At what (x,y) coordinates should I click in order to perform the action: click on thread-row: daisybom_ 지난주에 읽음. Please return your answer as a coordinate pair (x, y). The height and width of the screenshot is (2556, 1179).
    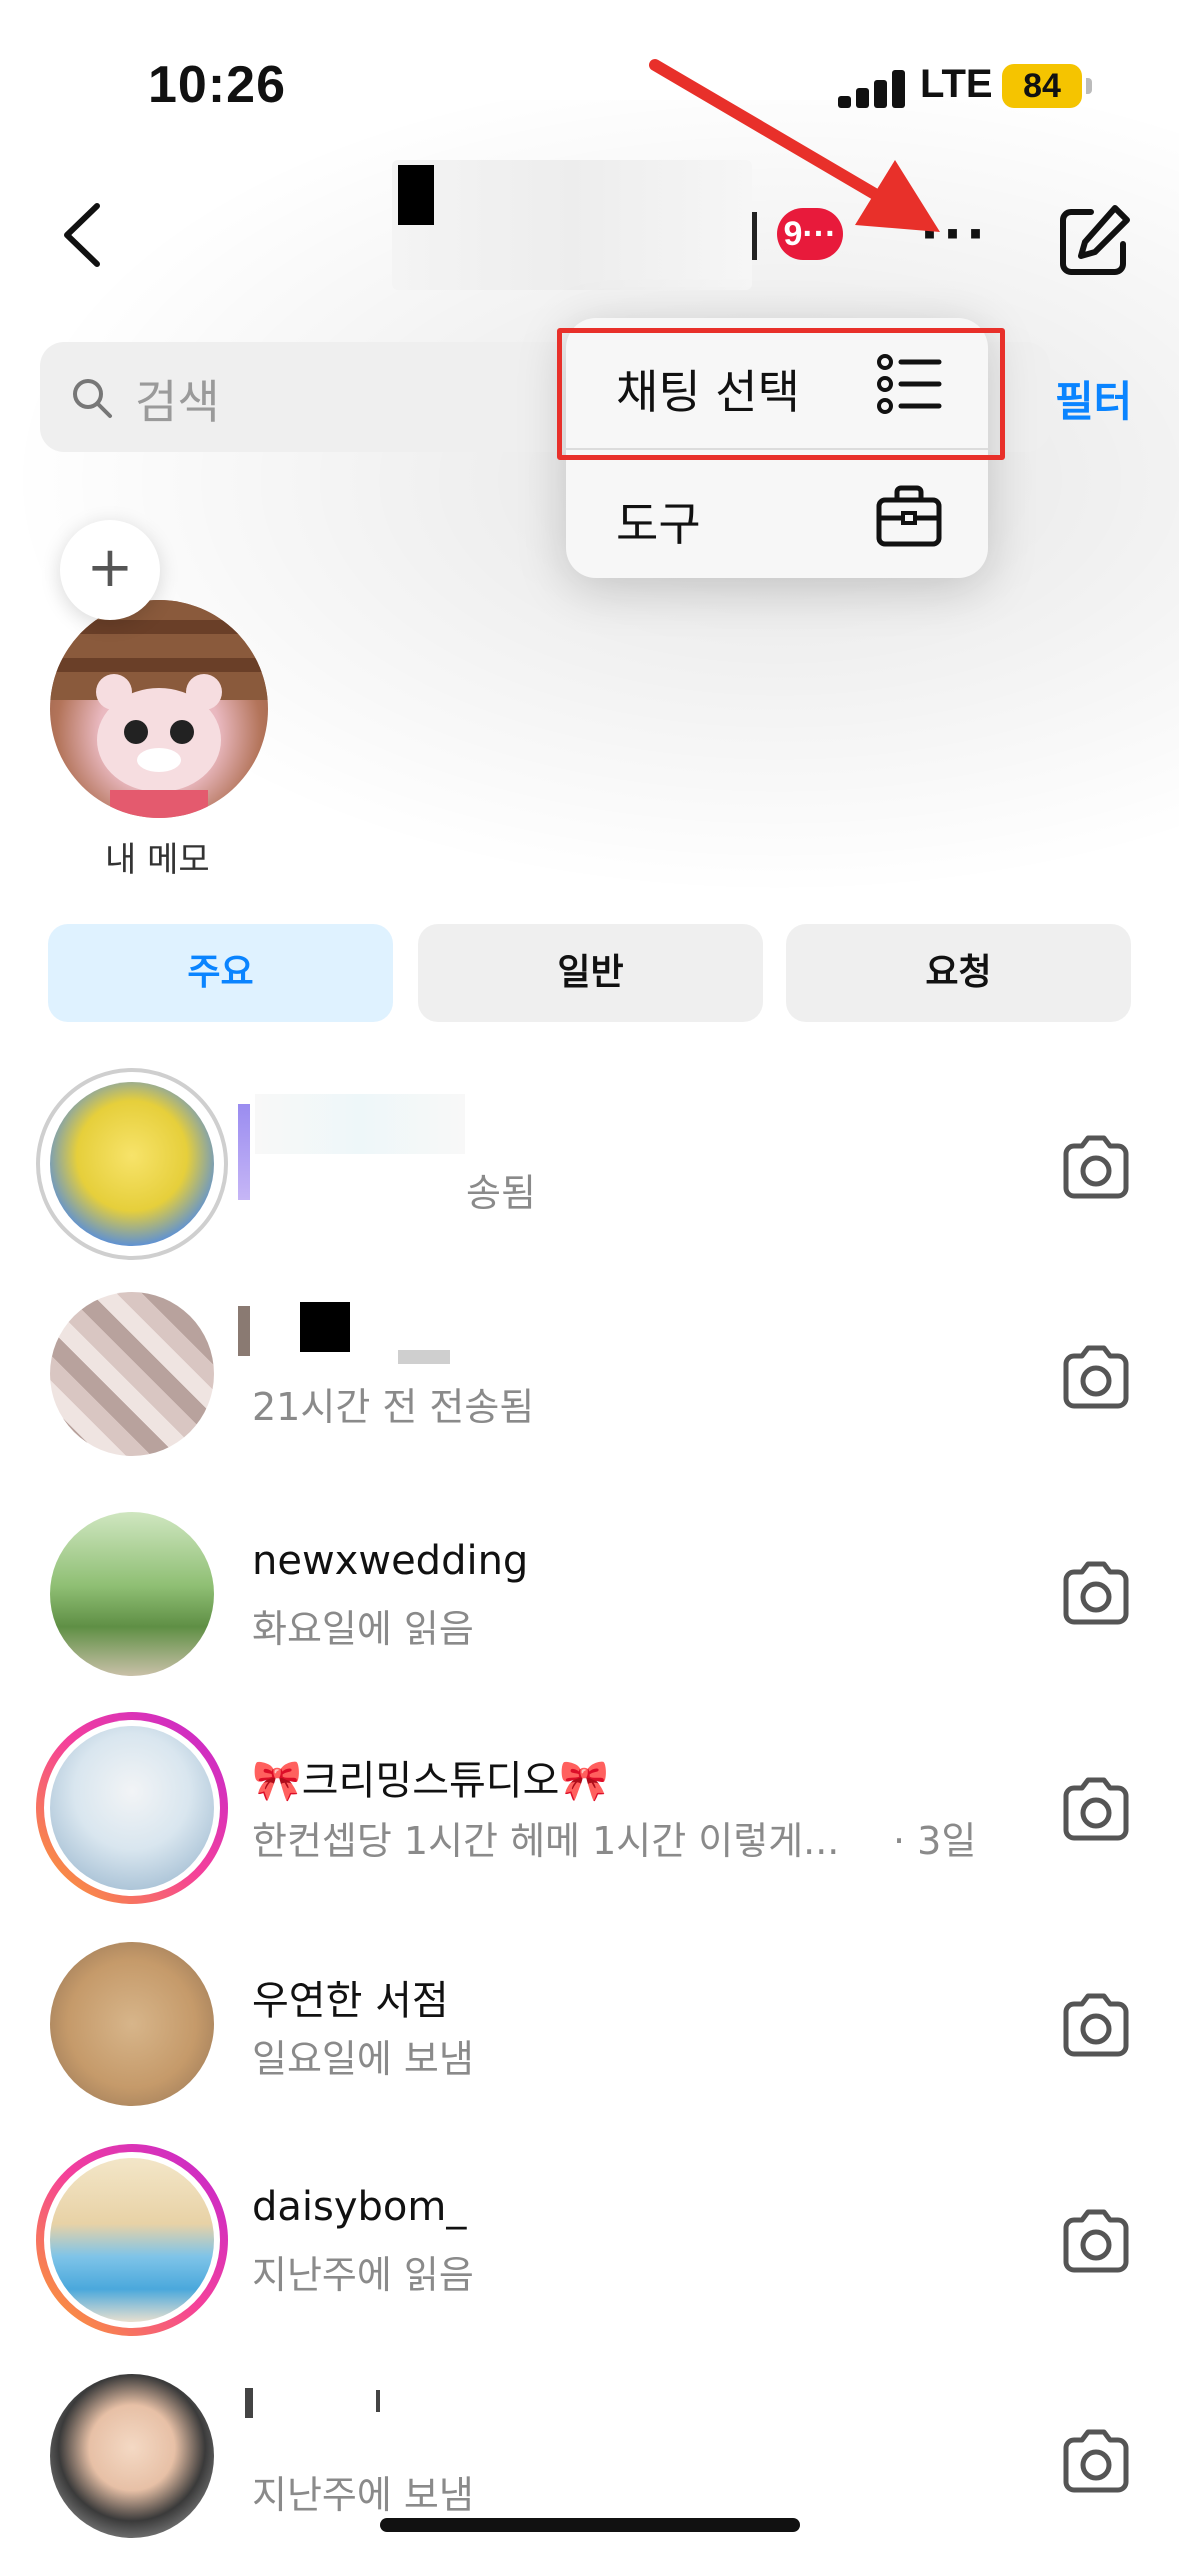
    Looking at the image, I should click on (589, 2244).